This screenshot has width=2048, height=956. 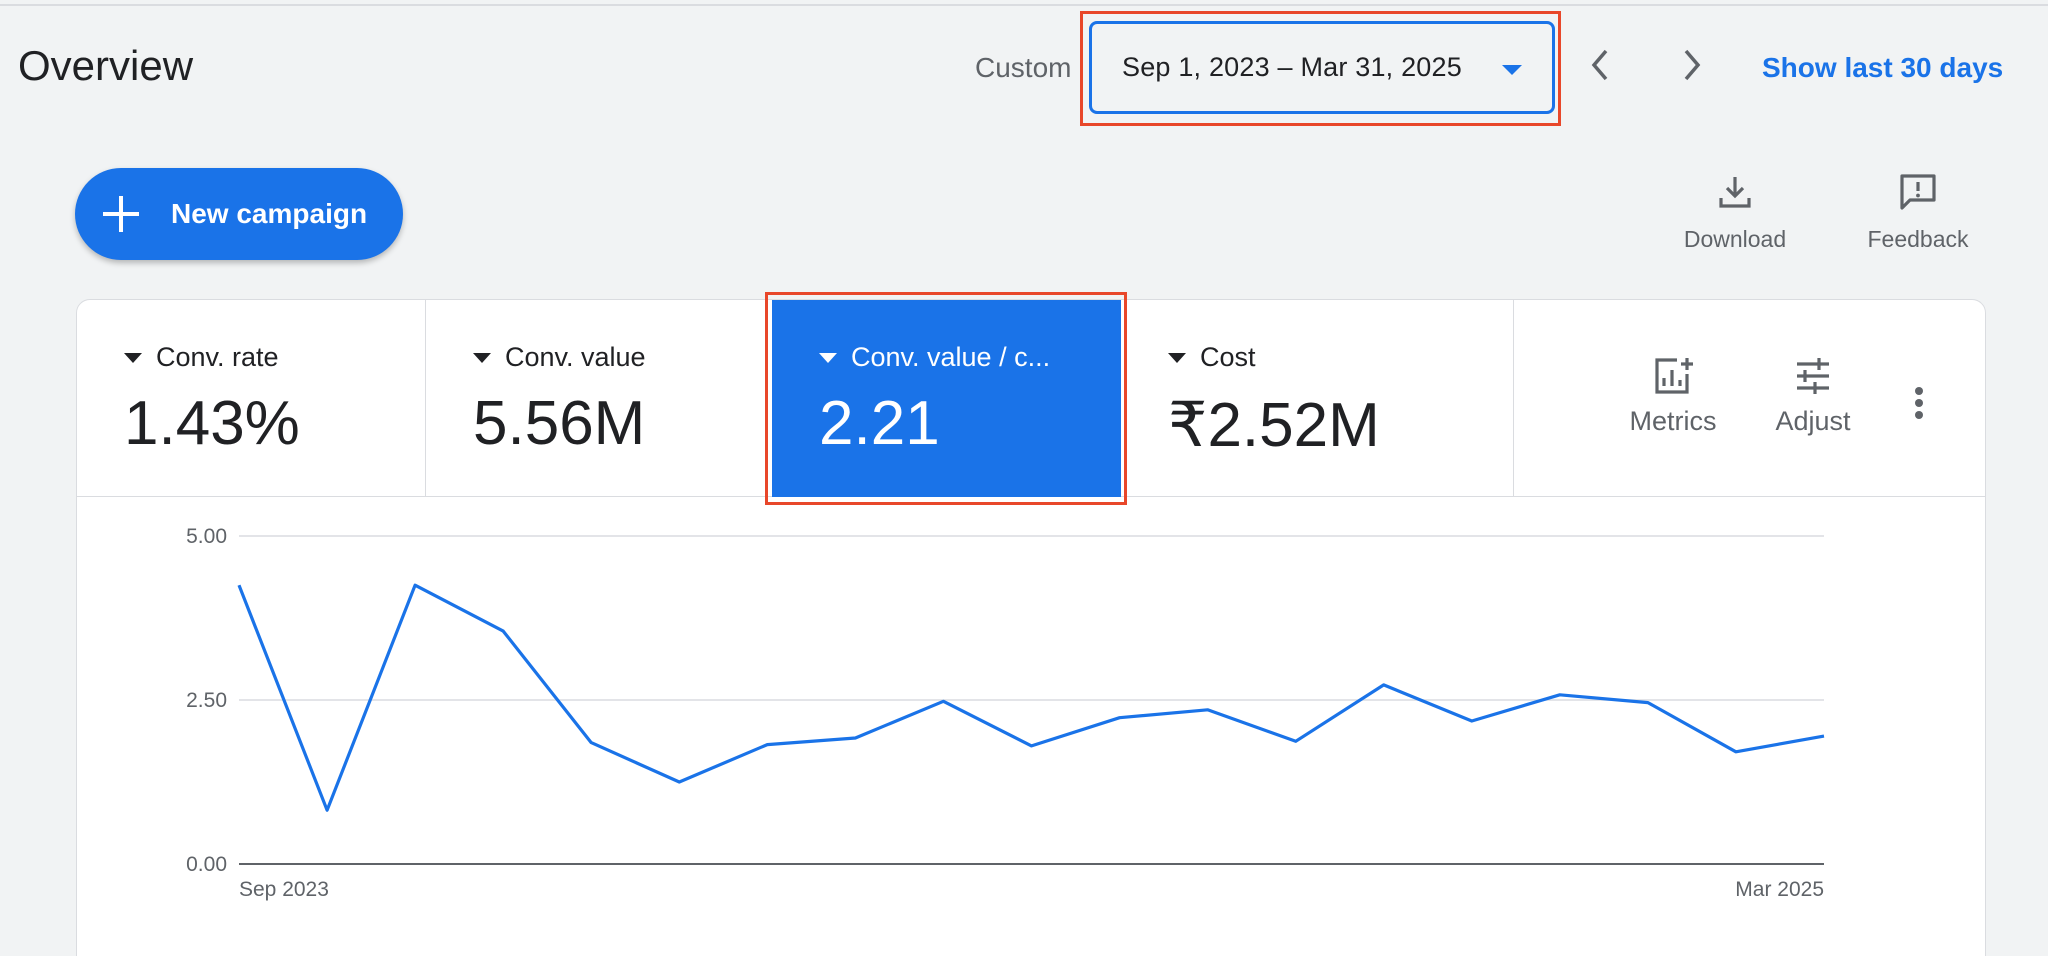 I want to click on metric-value: 2.21, so click(x=879, y=423).